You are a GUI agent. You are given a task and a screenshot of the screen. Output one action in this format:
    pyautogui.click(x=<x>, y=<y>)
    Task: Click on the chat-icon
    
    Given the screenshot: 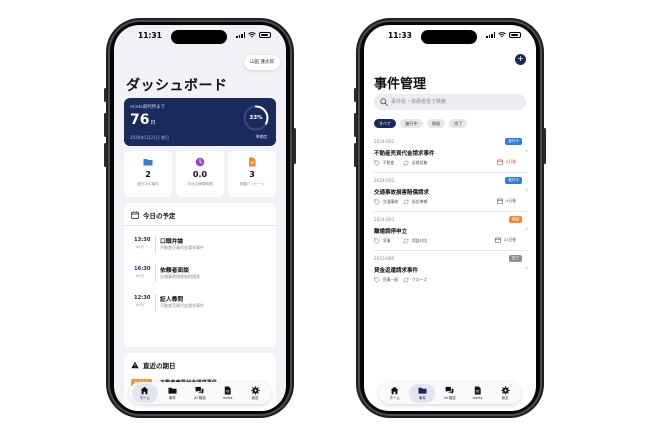 What is the action you would take?
    pyautogui.click(x=450, y=390)
    